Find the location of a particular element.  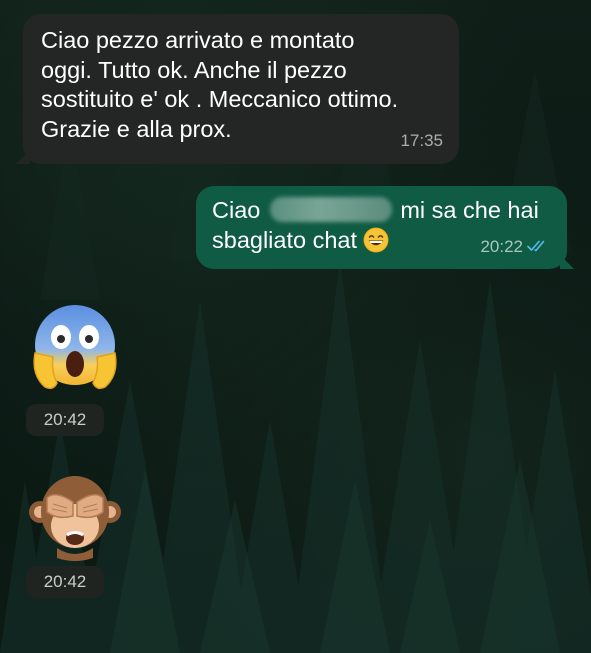

message-meta: 20:22 is located at coordinates (515, 247).